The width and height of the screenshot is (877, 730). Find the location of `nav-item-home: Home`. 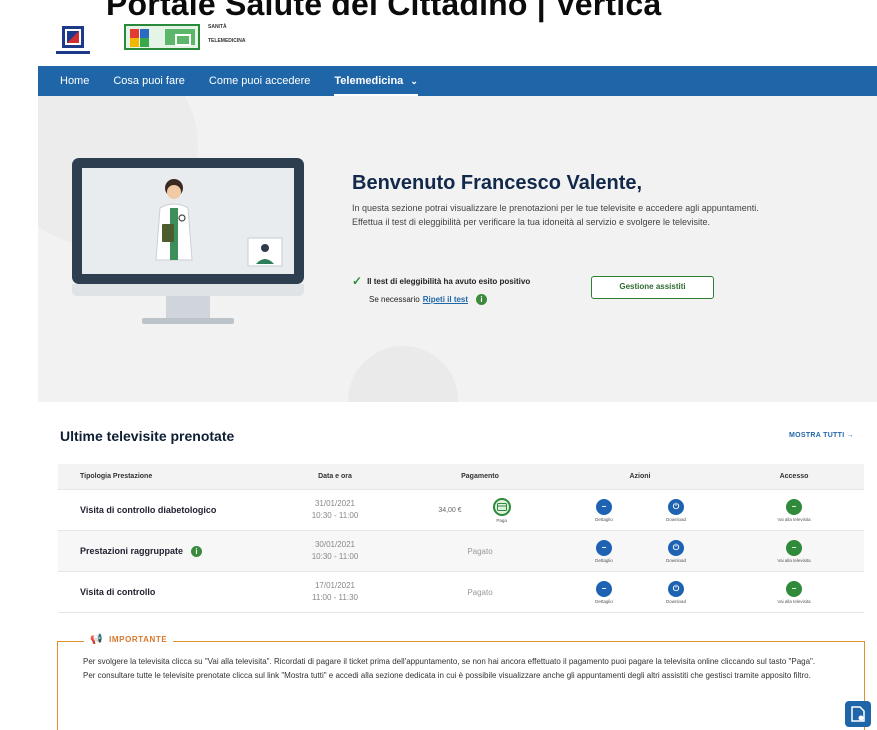

nav-item-home: Home is located at coordinates (74, 81).